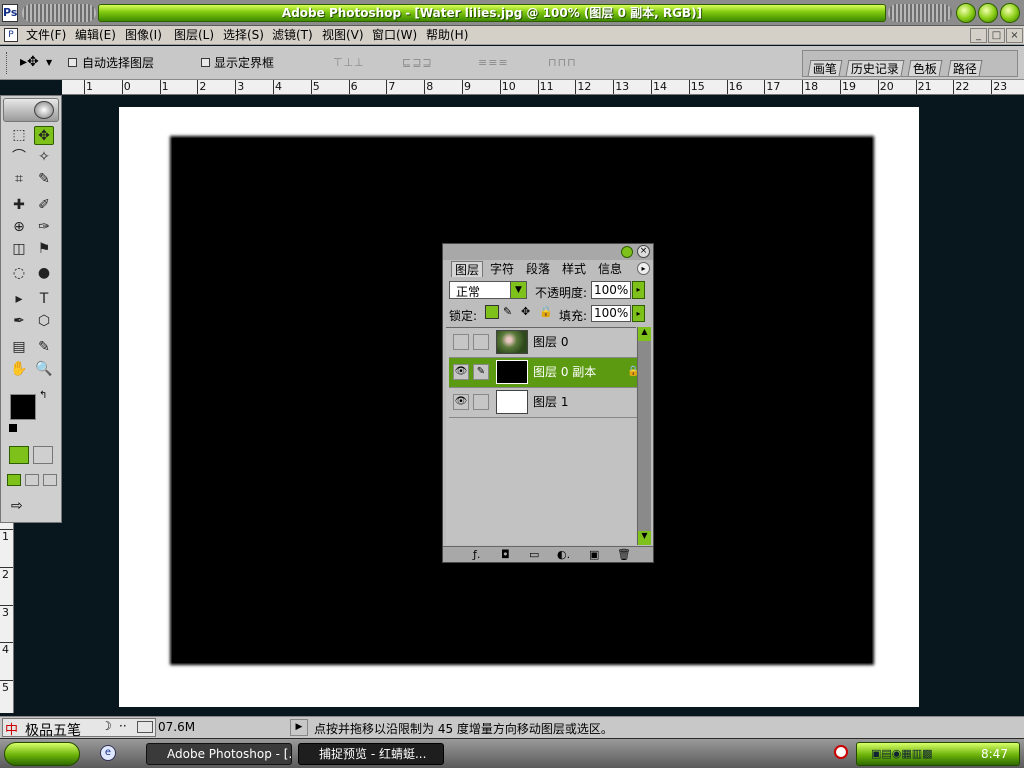 Image resolution: width=1024 pixels, height=768 pixels. What do you see at coordinates (19, 369) in the screenshot?
I see `hand-tool-icon: ✋` at bounding box center [19, 369].